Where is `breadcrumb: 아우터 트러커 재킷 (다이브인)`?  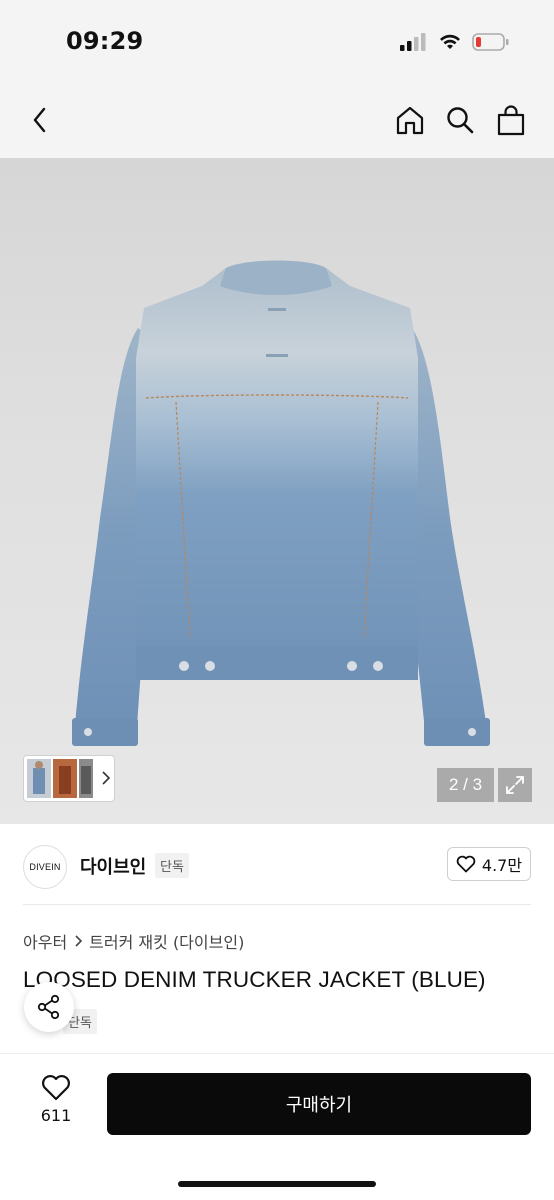
breadcrumb: 아우터 트러커 재킷 (다이브인) is located at coordinates (133, 941).